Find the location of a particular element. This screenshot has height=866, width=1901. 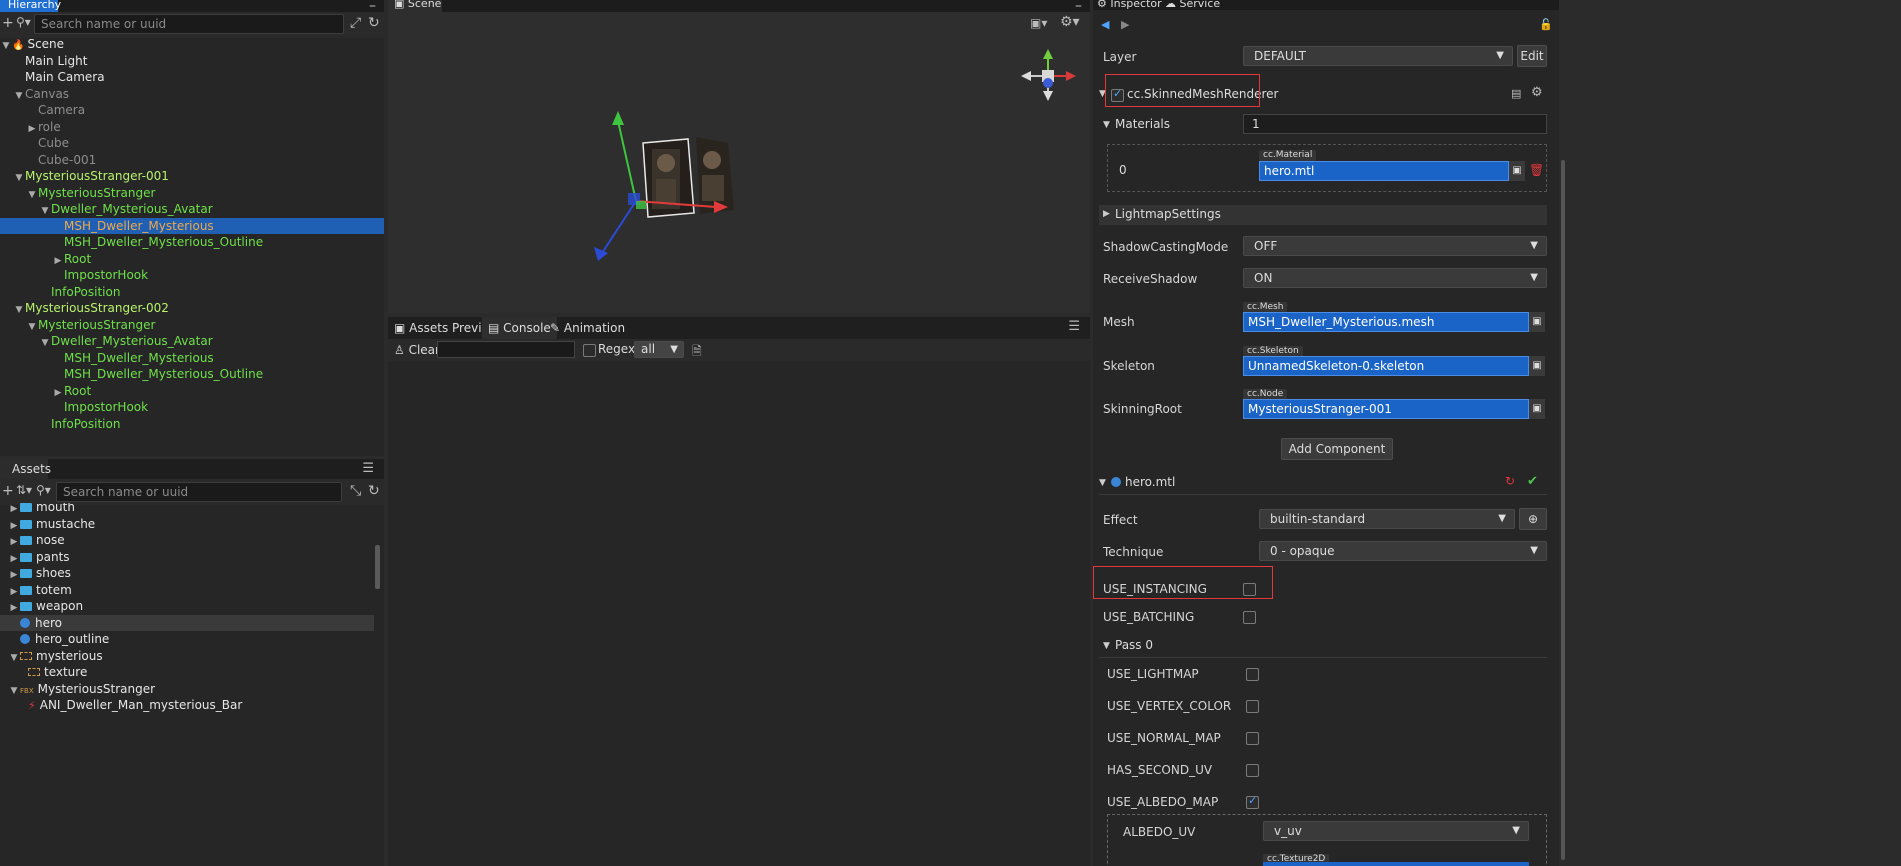

assets-refresh-icon: ↻ is located at coordinates (374, 491).